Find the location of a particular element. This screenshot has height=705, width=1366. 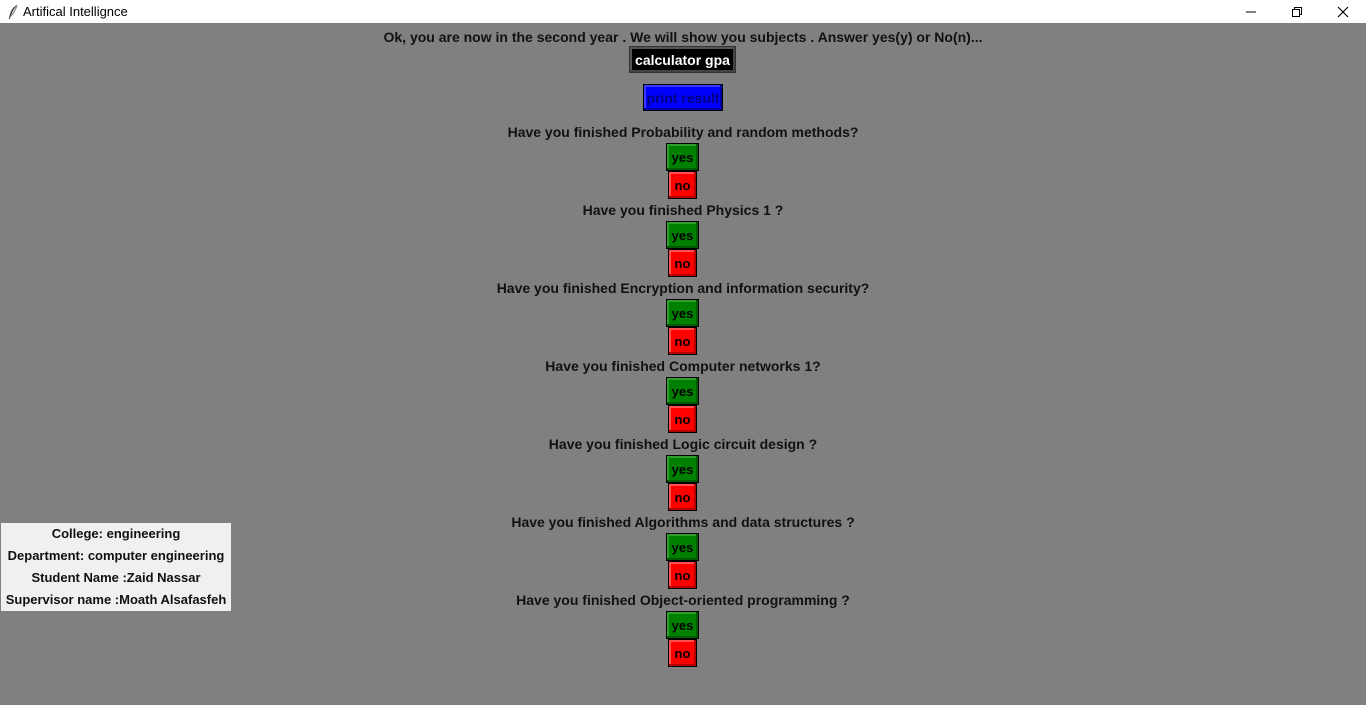

feather-icon is located at coordinates (13, 11).